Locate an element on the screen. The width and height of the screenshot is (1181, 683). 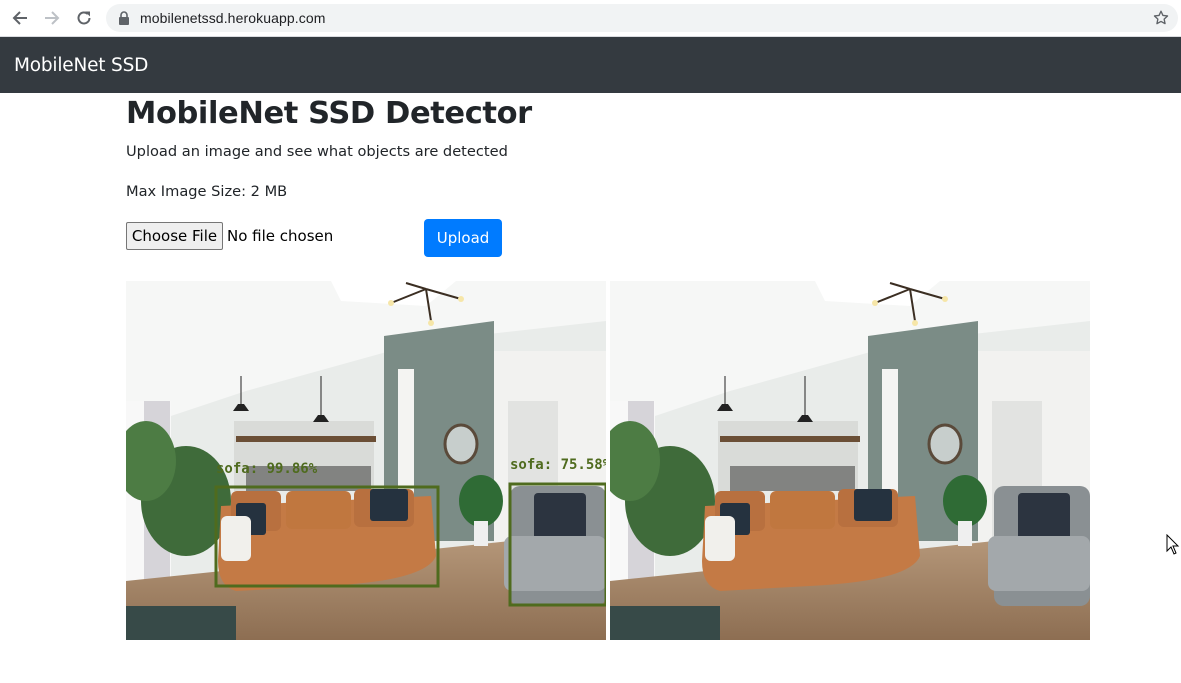
detection-label: sofa: 75.58% is located at coordinates (558, 465).